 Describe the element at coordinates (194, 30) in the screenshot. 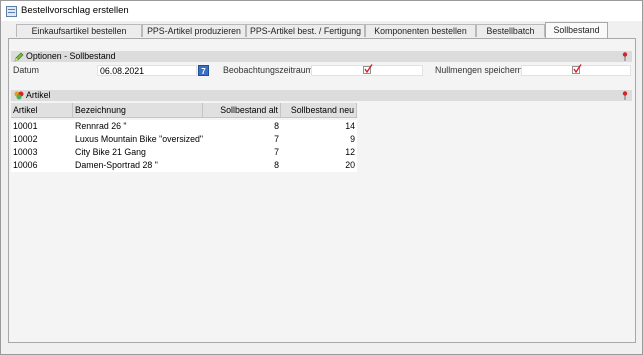

I see `tab-pps-produzieren: PPS-Artikel produzieren` at that location.